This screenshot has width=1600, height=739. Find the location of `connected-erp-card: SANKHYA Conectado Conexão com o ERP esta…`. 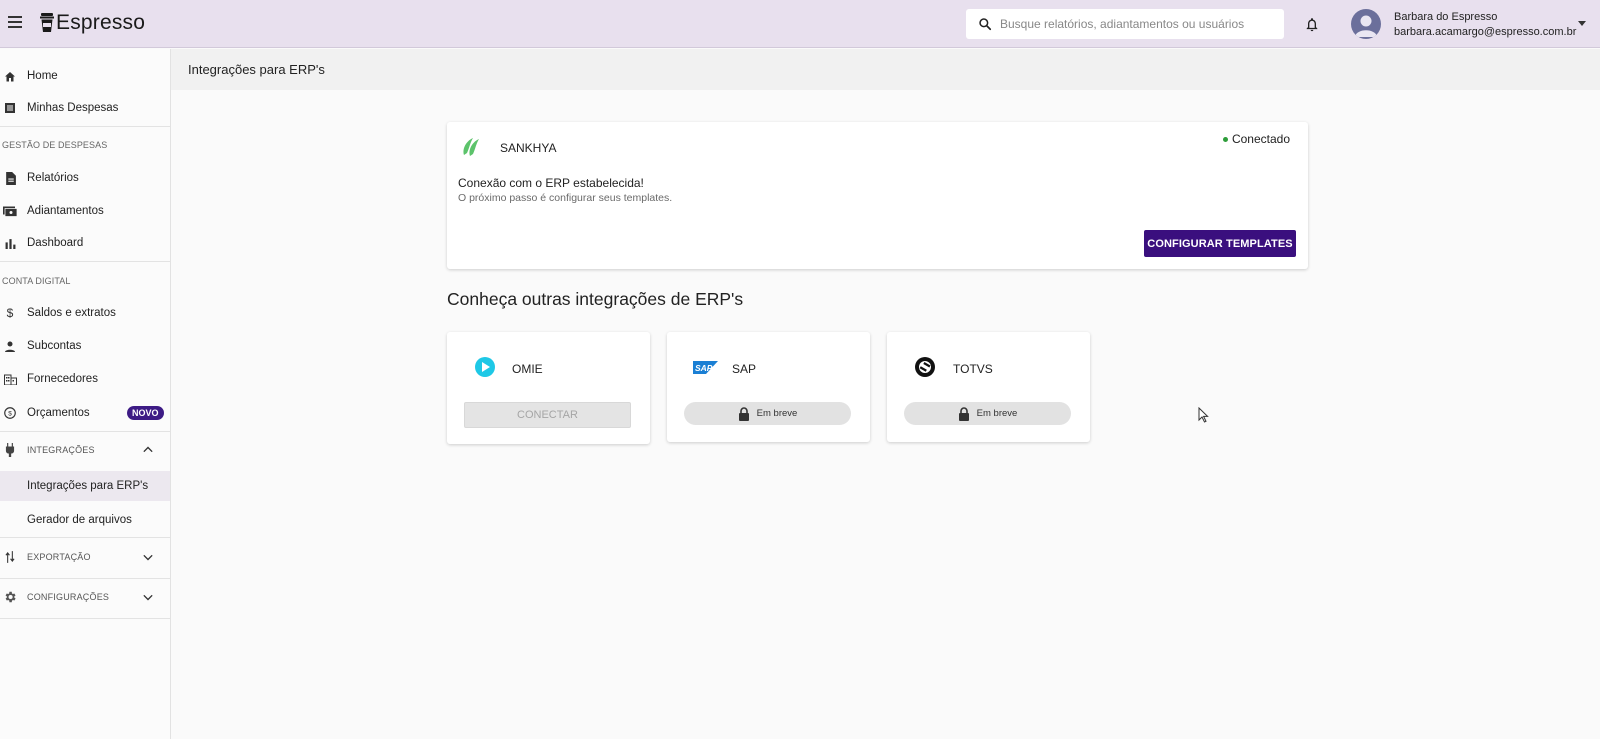

connected-erp-card: SANKHYA Conectado Conexão com o ERP esta… is located at coordinates (877, 195).